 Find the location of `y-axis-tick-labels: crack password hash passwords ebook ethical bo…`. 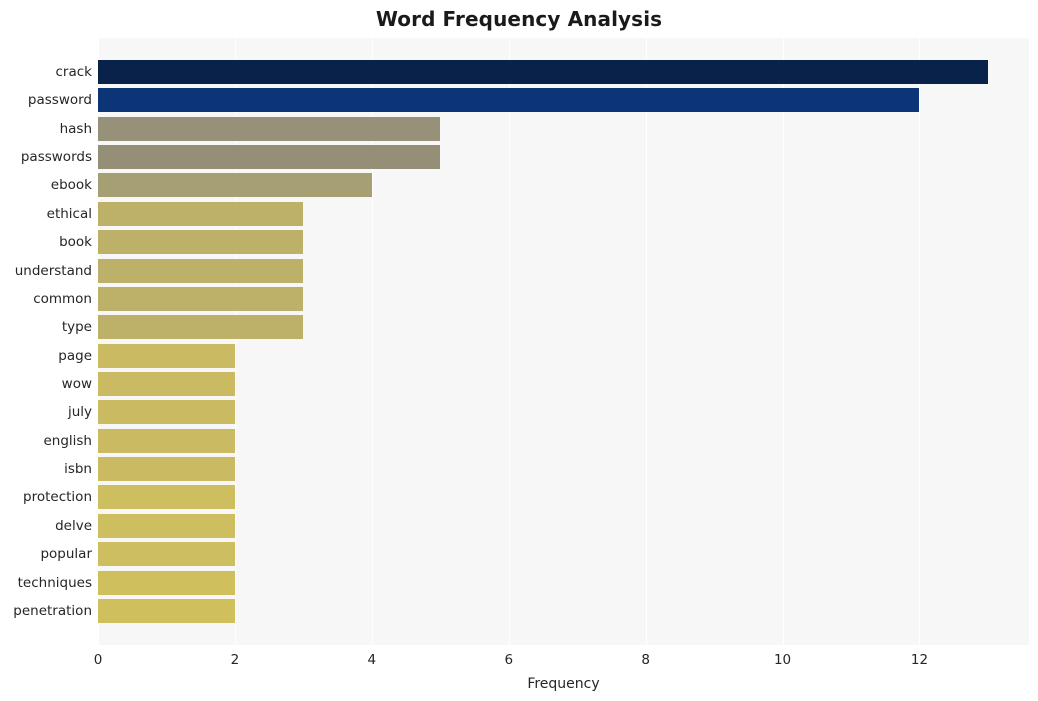

y-axis-tick-labels: crack password hash passwords ebook ethical bo… is located at coordinates (46, 341).